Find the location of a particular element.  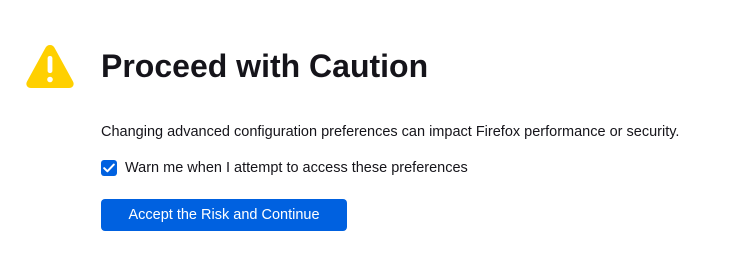

warning-triangle-icon is located at coordinates (50, 66).